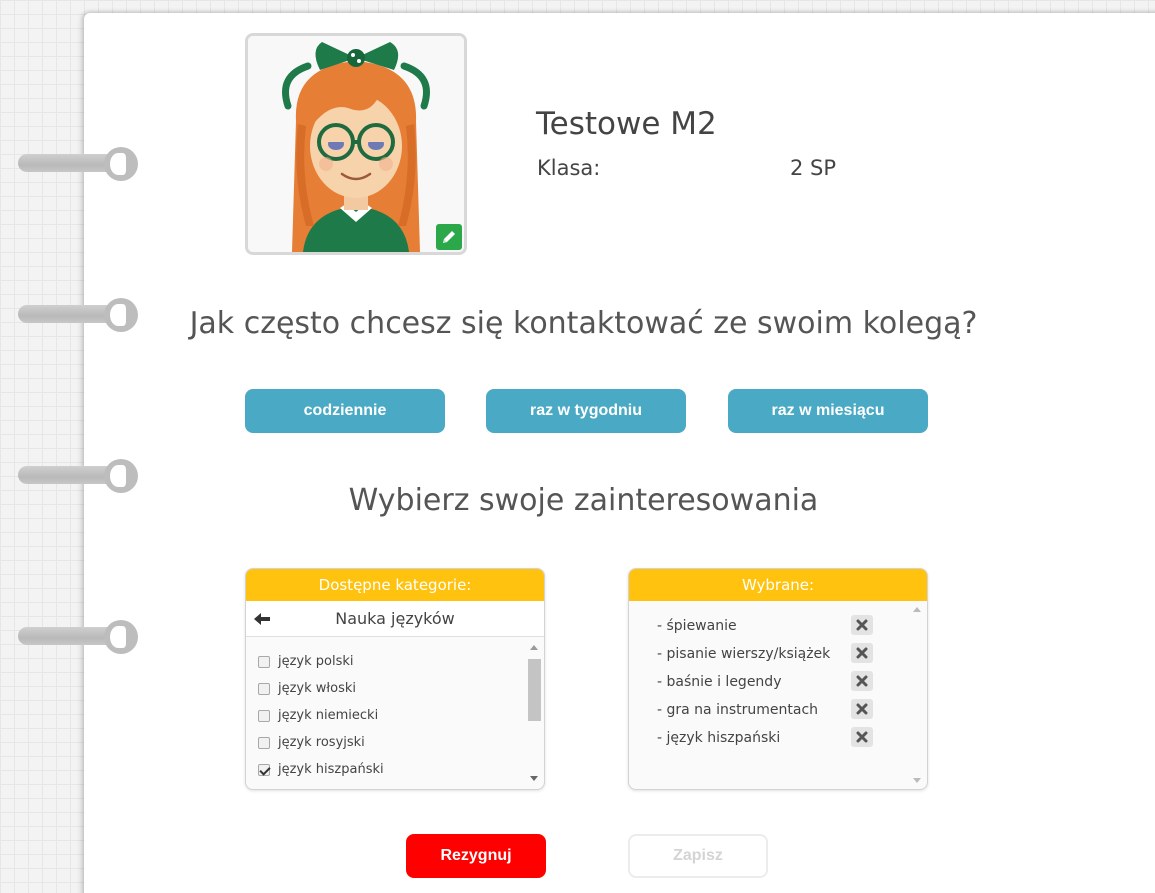 The width and height of the screenshot is (1155, 893). Describe the element at coordinates (698, 856) in the screenshot. I see `save-button: Zapisz` at that location.